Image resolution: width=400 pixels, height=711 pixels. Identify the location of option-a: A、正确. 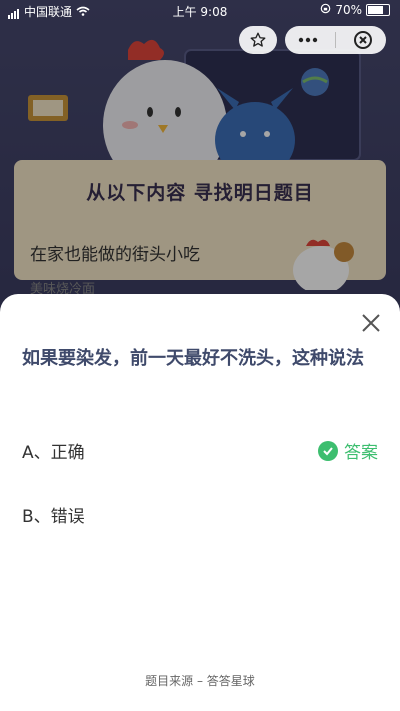
(53, 450).